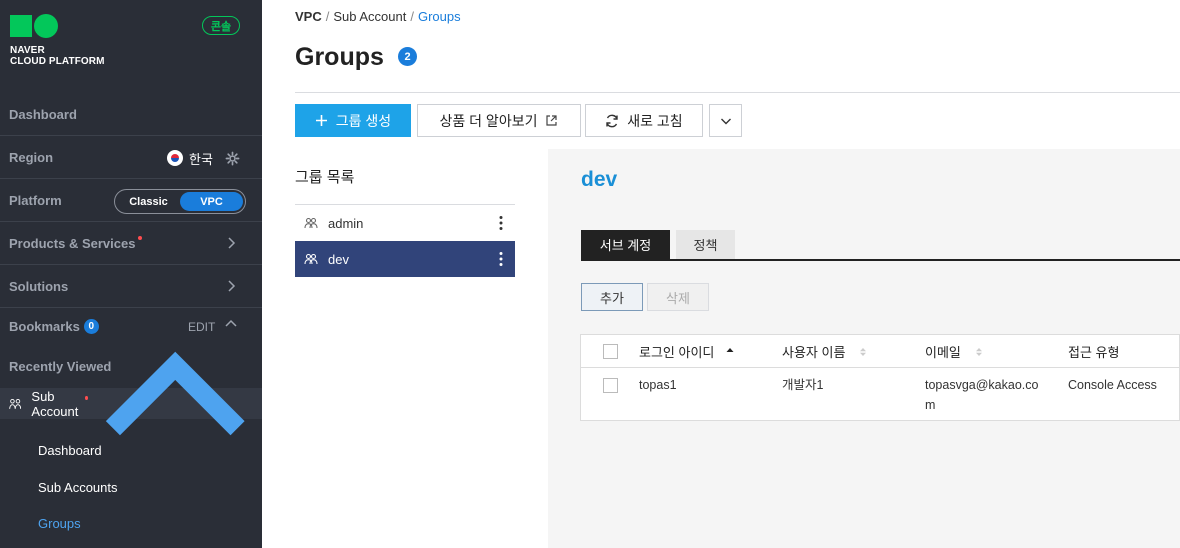 Image resolution: width=1180 pixels, height=548 pixels. I want to click on breadcrumb-item-vpc: VPC, so click(308, 16).